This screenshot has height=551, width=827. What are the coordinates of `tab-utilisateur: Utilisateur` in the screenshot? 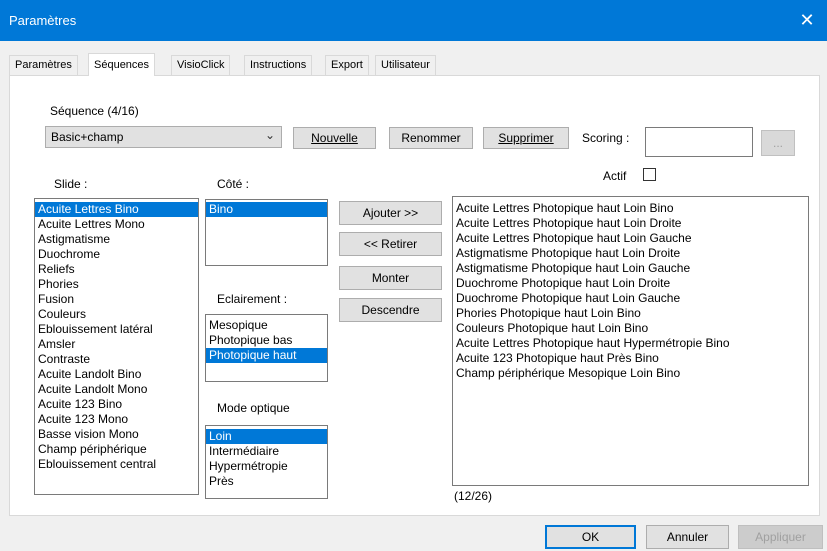 It's located at (405, 65).